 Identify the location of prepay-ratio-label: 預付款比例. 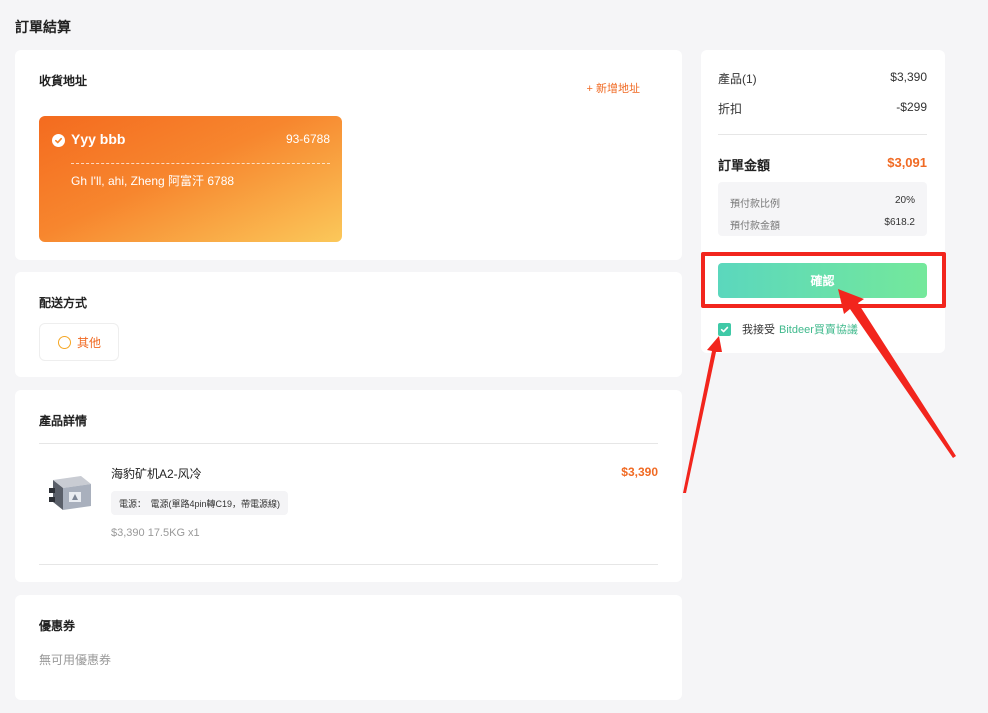
(755, 204).